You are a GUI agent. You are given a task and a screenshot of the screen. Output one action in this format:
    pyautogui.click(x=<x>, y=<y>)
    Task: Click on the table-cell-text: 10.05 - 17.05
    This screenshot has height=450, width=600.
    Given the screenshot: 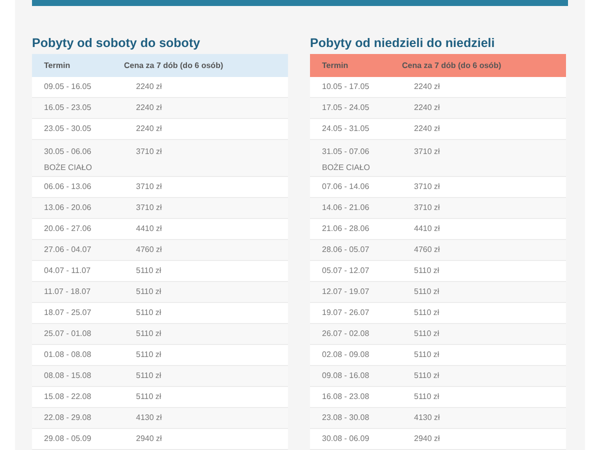 What is the action you would take?
    pyautogui.click(x=346, y=87)
    